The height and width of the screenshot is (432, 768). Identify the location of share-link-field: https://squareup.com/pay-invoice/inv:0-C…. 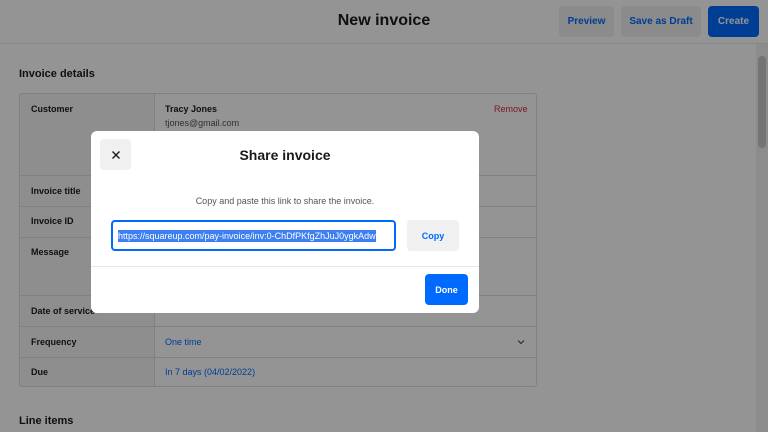
(253, 235).